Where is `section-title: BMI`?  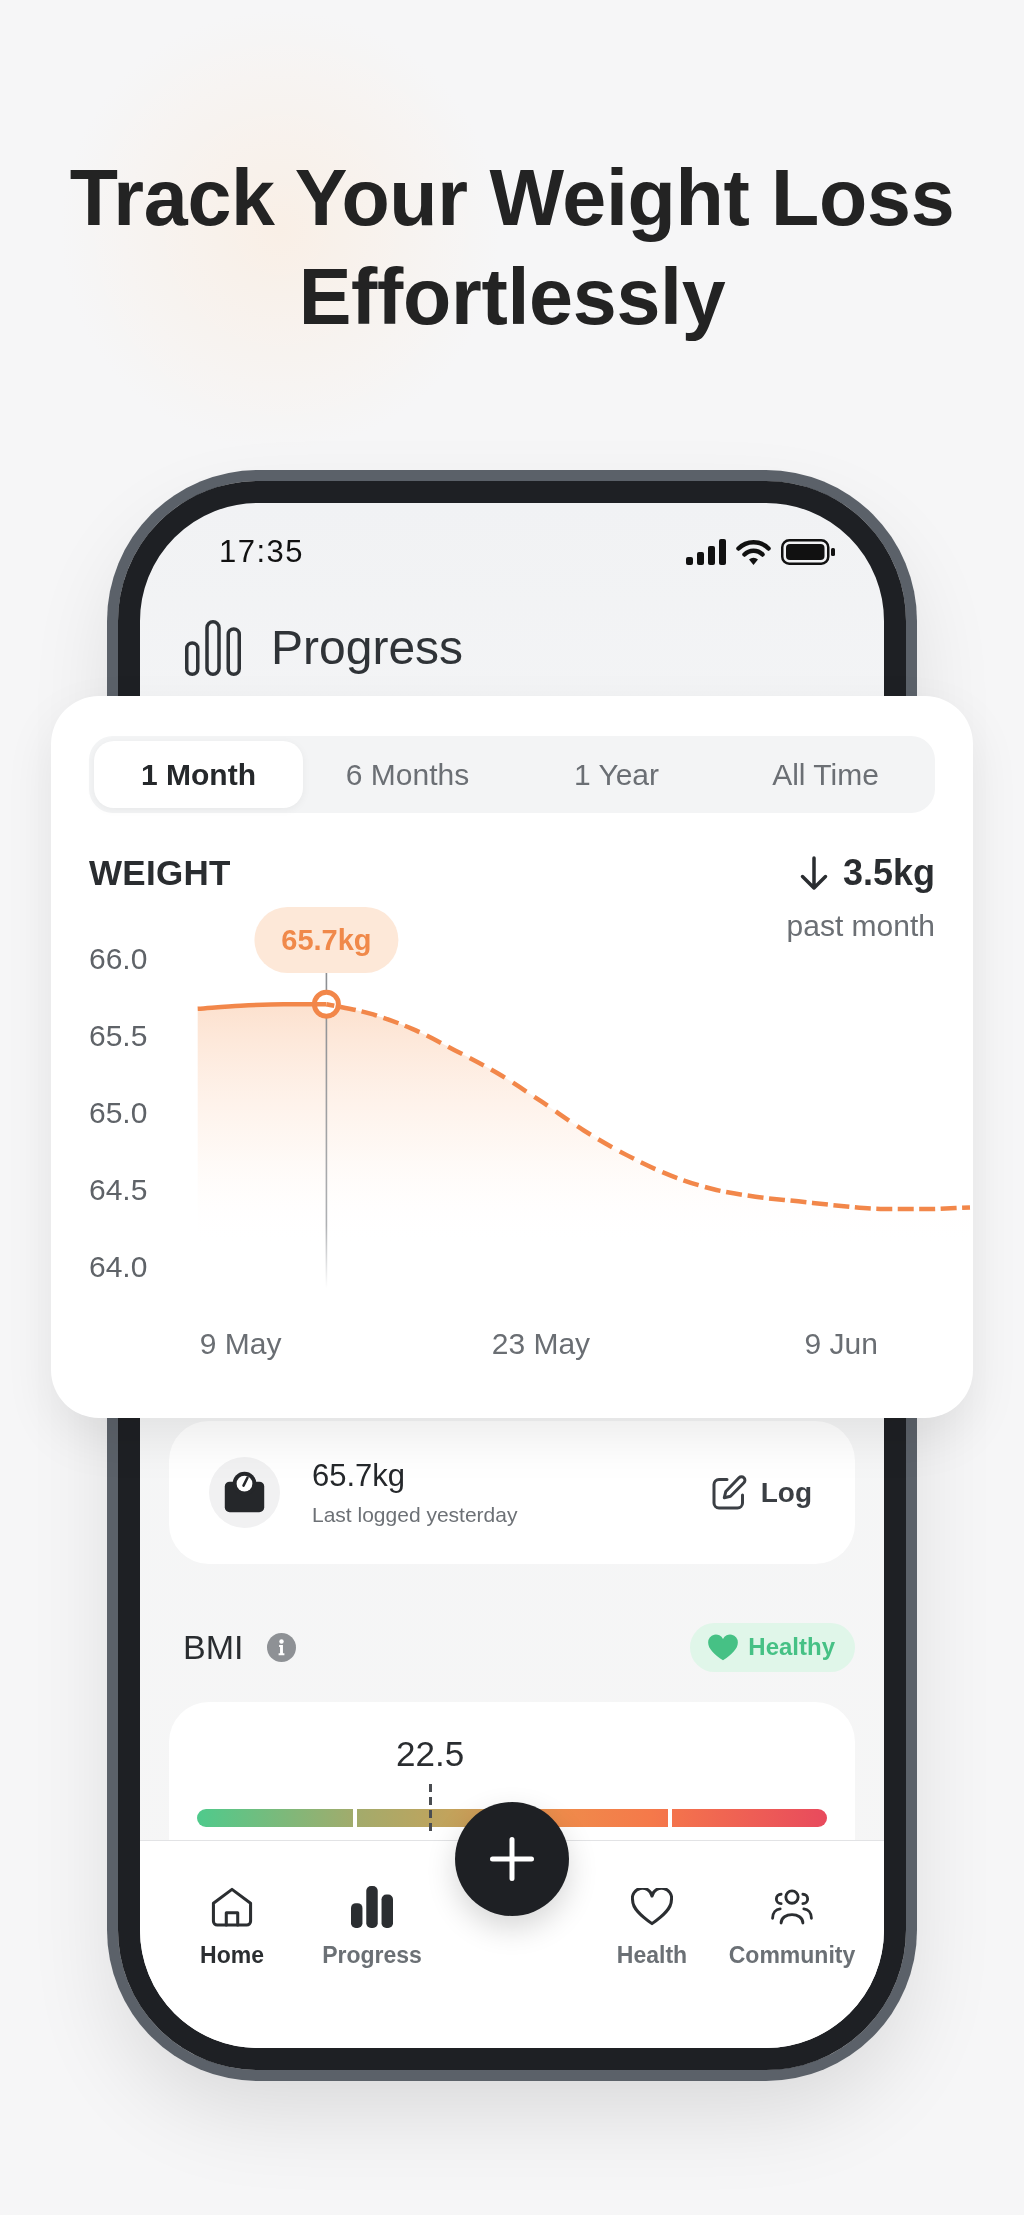 section-title: BMI is located at coordinates (213, 1647).